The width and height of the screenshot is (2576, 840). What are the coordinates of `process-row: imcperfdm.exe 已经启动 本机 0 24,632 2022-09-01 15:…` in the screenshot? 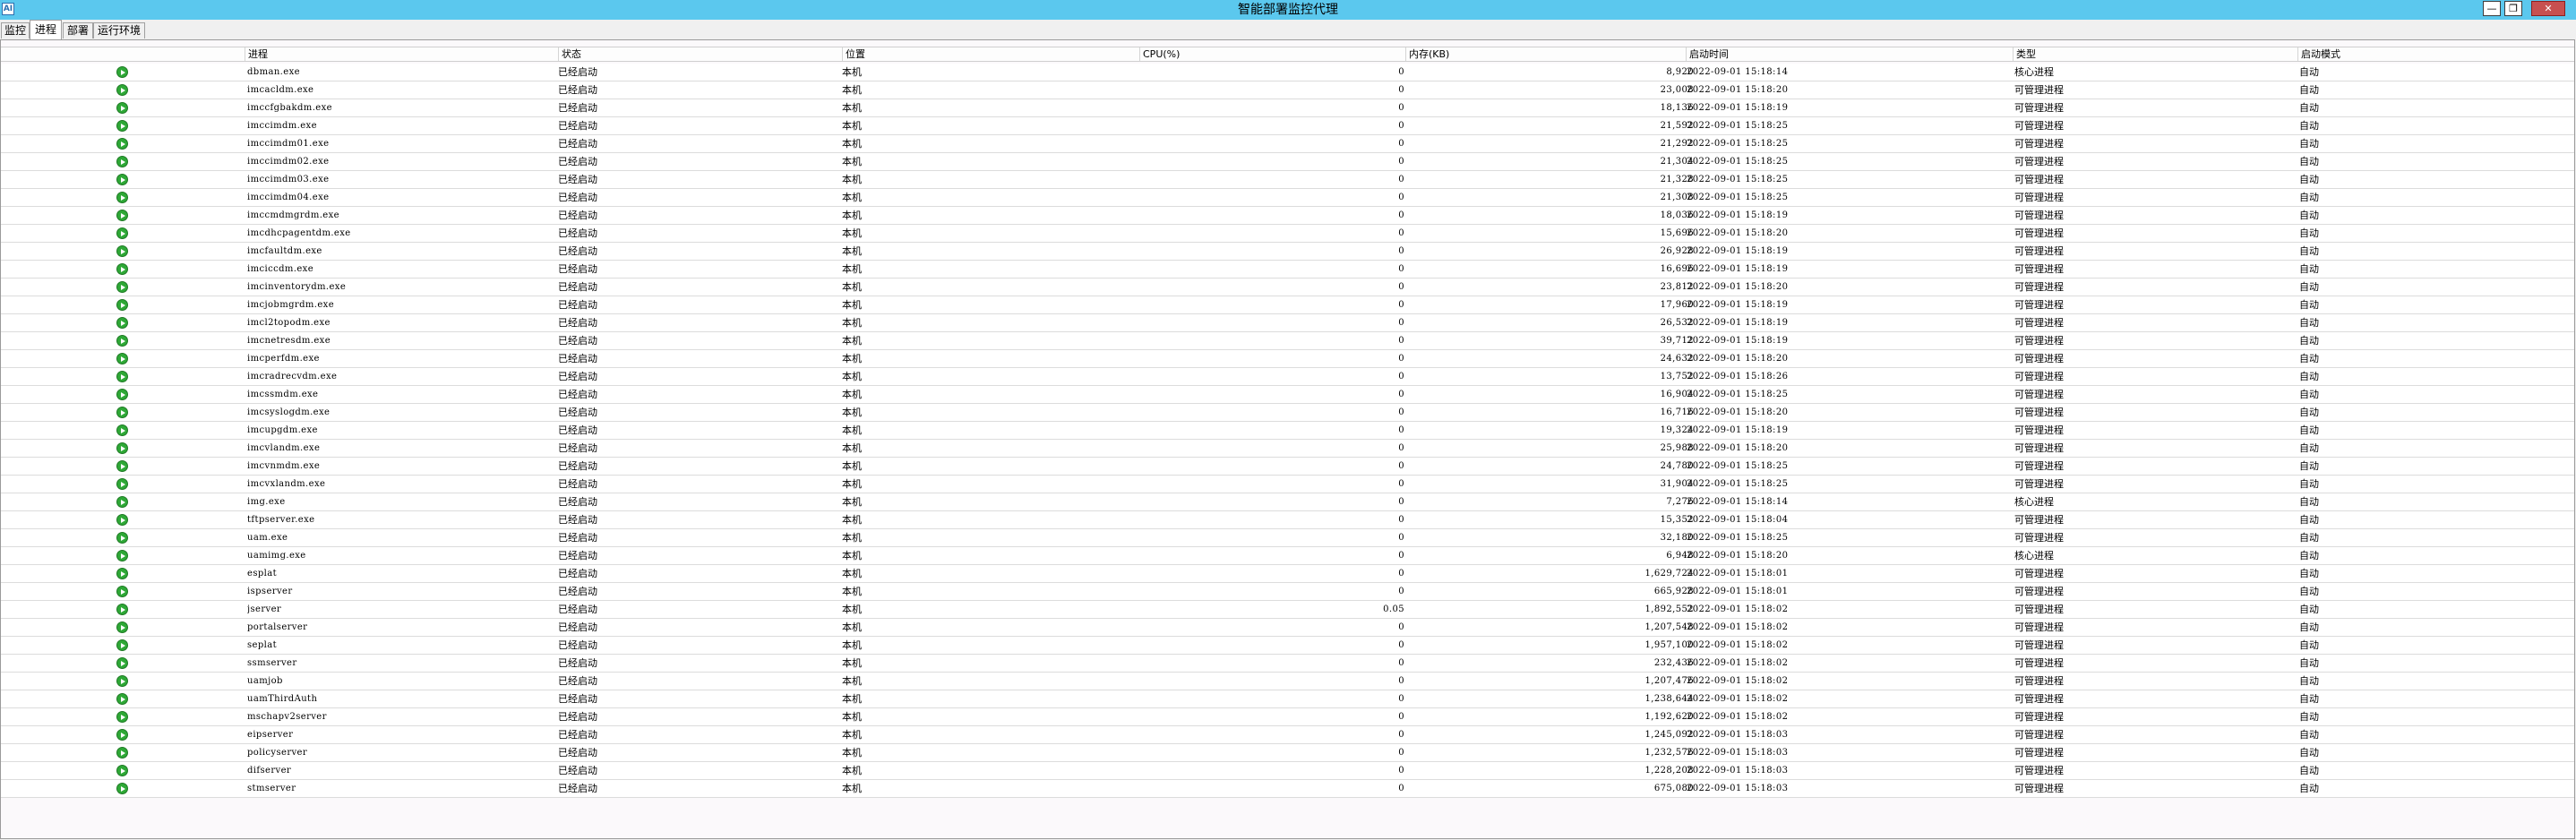 It's located at (1287, 359).